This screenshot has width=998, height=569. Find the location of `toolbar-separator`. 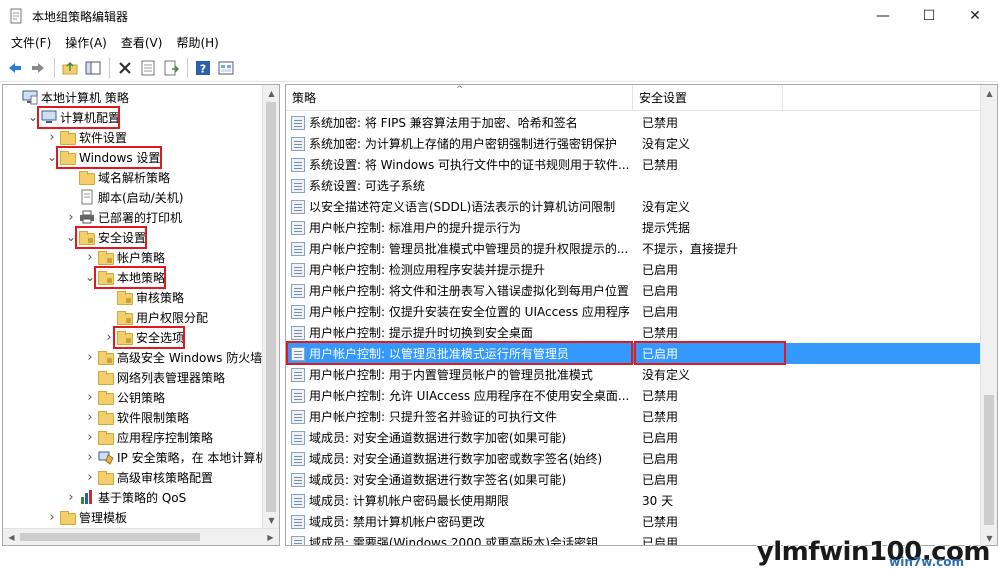

toolbar-separator is located at coordinates (109, 67).